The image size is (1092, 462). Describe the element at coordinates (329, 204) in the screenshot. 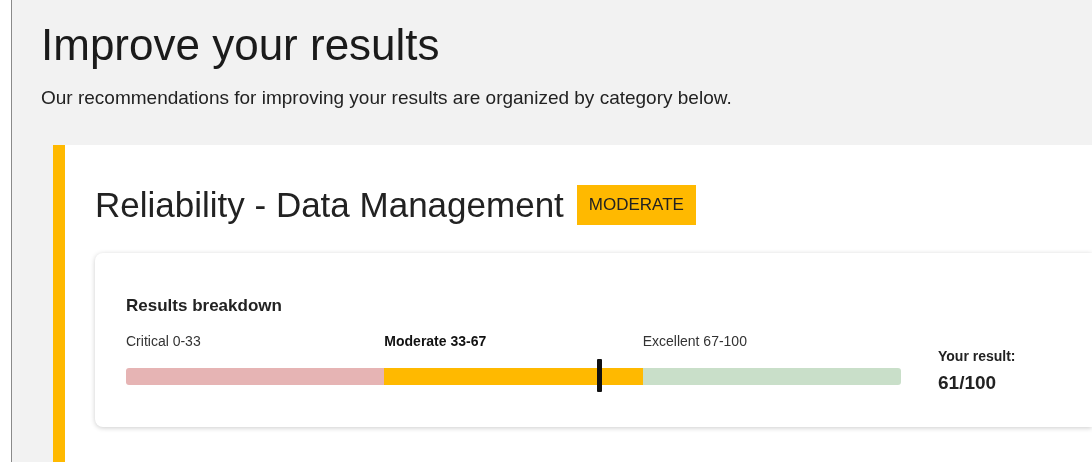

I see `category-title: Reliability - Data Management` at that location.